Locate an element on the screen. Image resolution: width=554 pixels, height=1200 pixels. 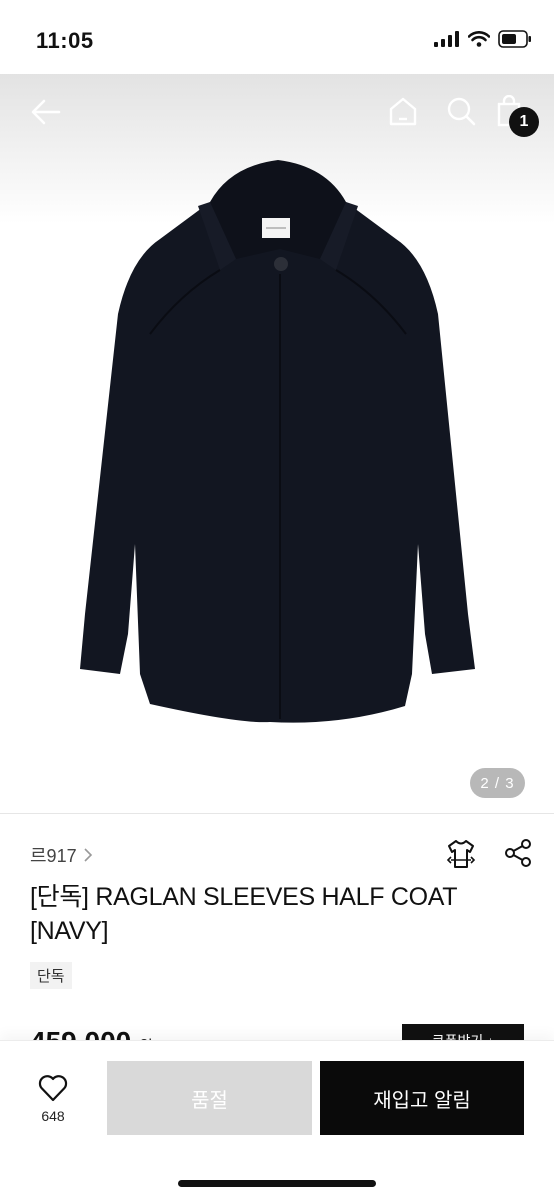
back-arrow-icon is located at coordinates (46, 112).